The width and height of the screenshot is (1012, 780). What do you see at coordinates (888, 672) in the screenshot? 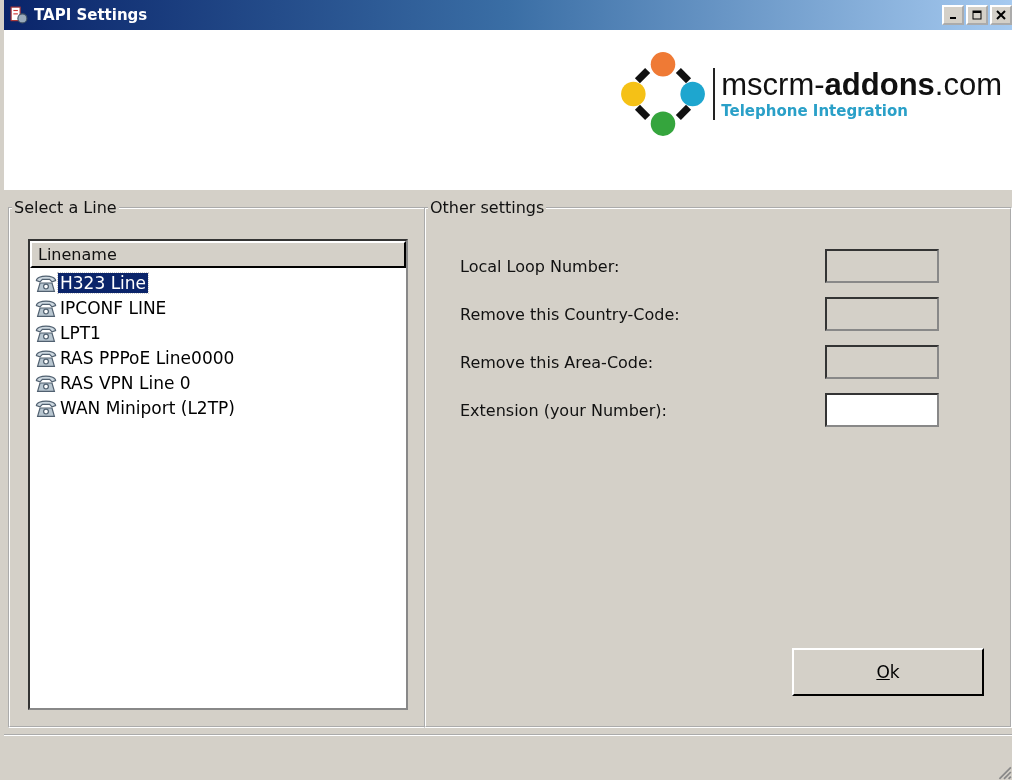
I see `ok-button: Ok` at bounding box center [888, 672].